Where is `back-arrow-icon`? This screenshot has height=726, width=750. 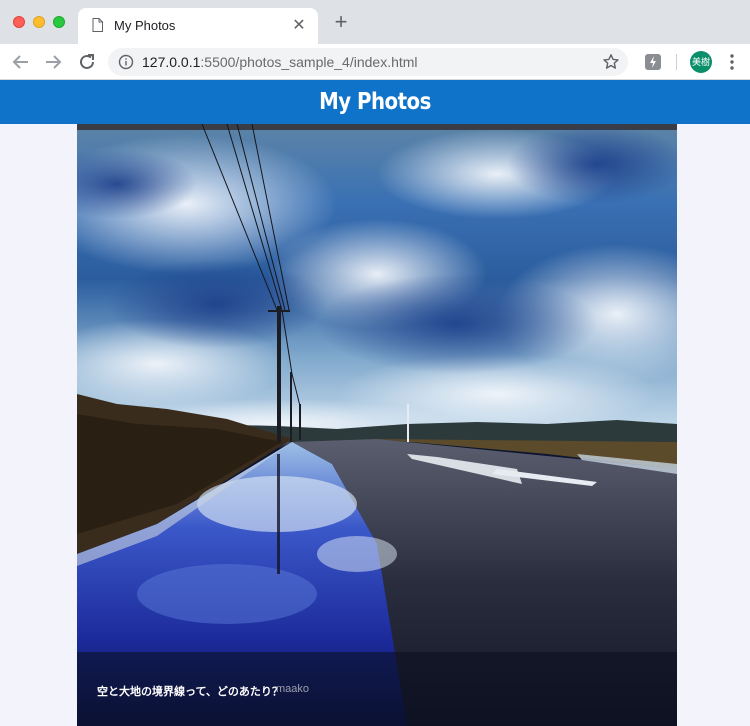 back-arrow-icon is located at coordinates (21, 62).